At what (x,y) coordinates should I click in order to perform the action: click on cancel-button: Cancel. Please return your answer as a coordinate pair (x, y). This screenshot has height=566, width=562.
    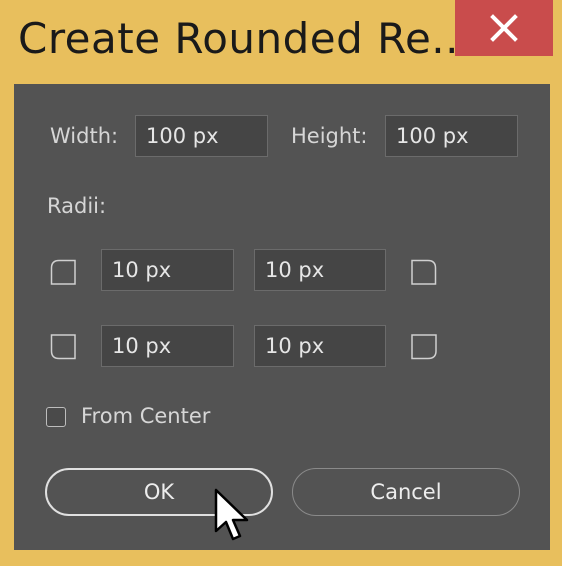
    Looking at the image, I should click on (406, 492).